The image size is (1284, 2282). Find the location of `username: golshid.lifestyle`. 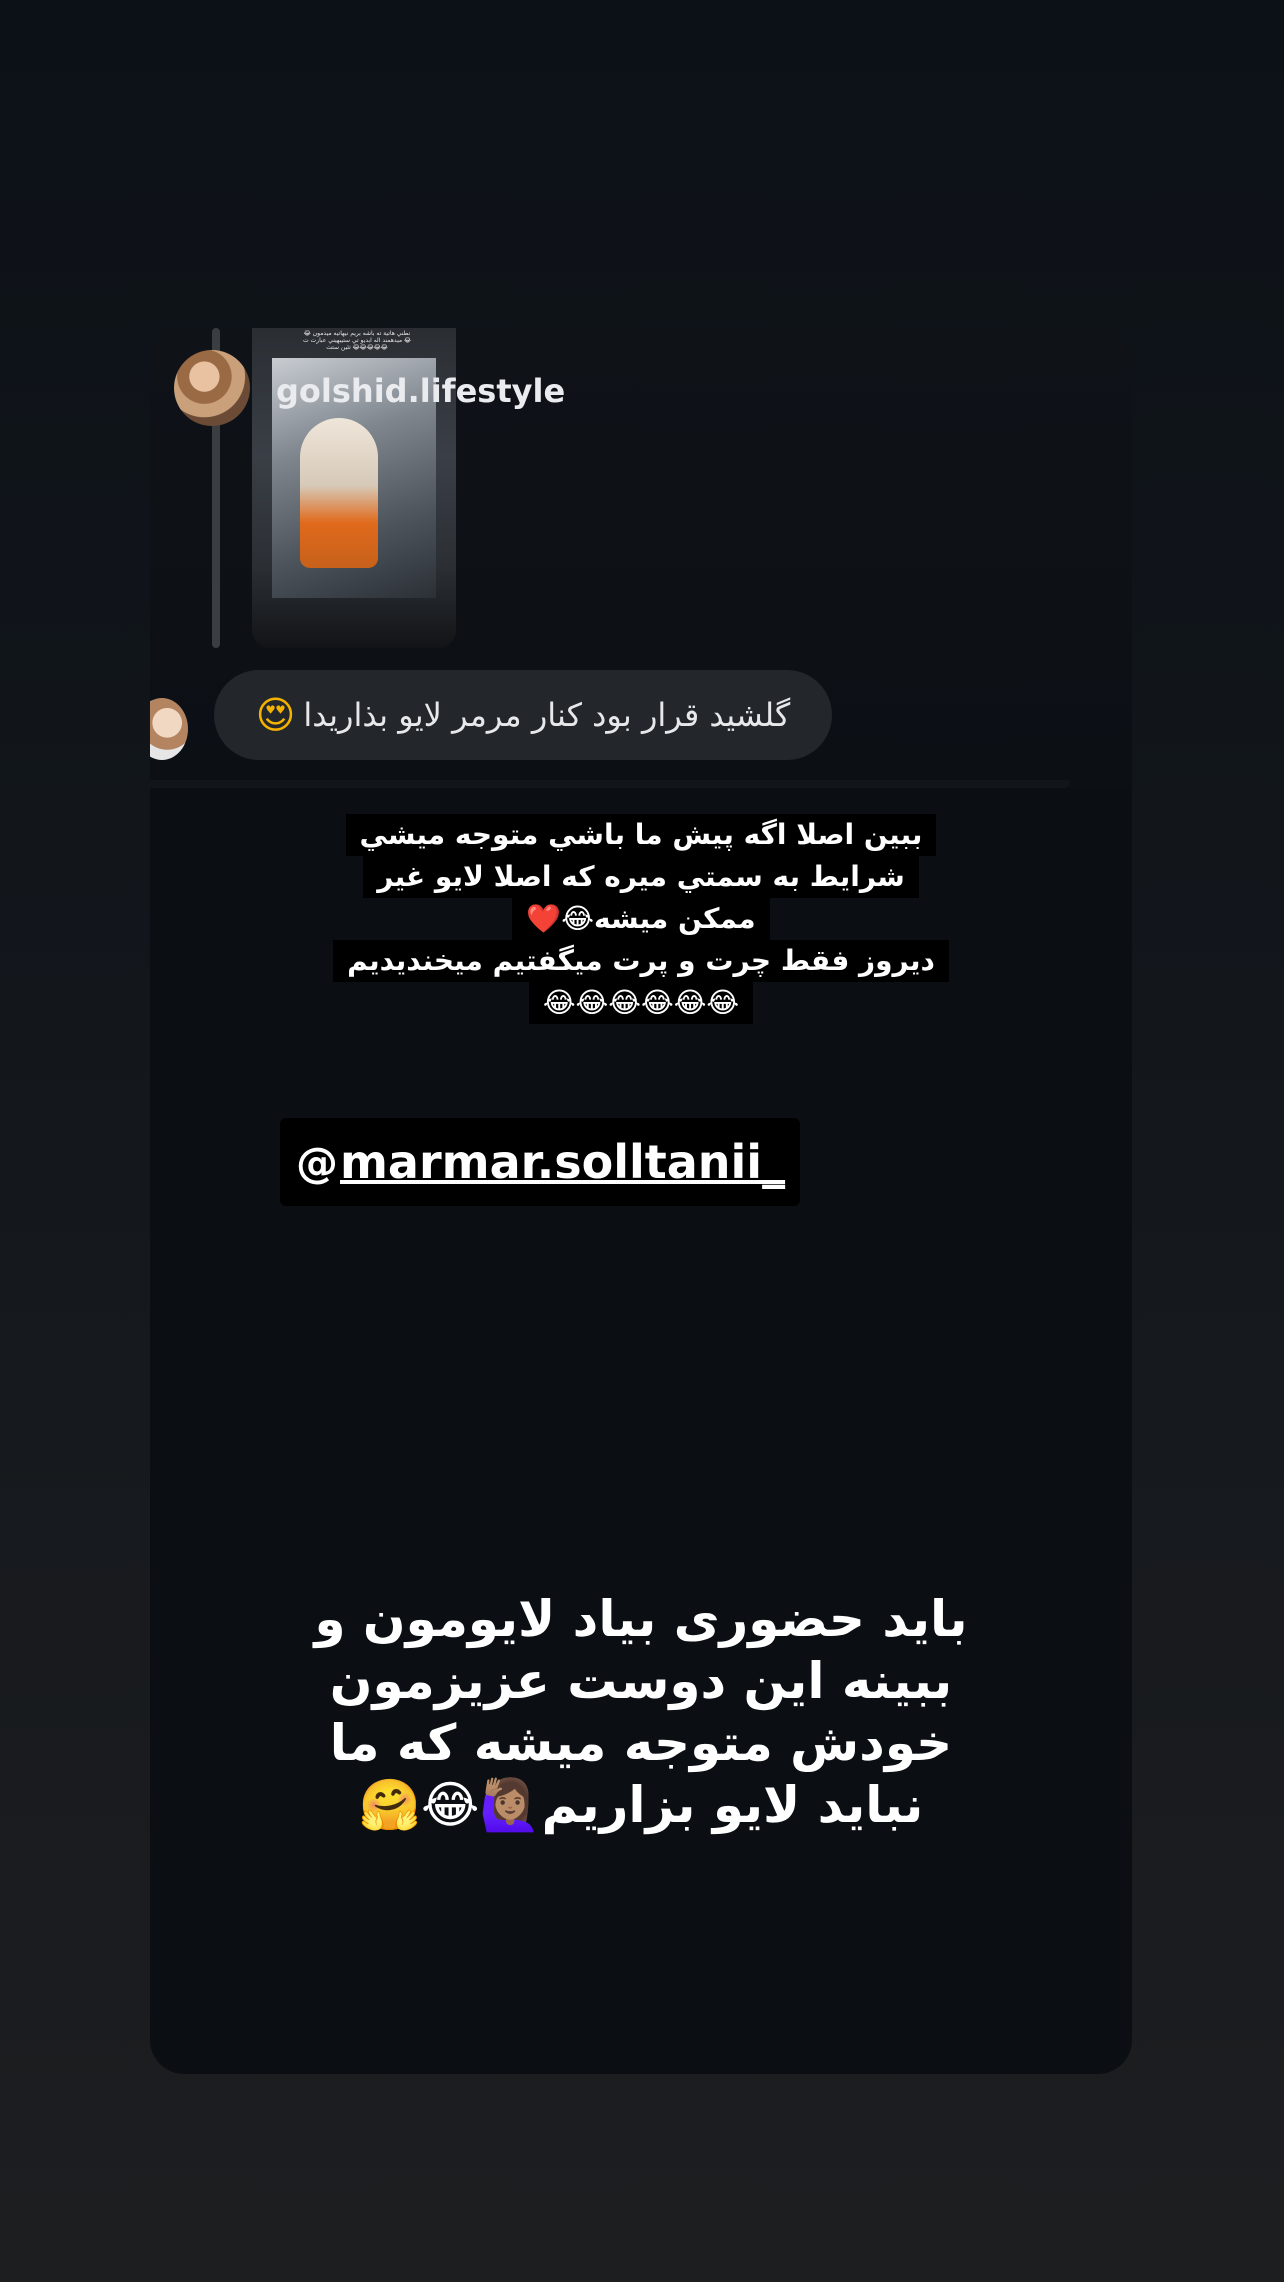

username: golshid.lifestyle is located at coordinates (420, 391).